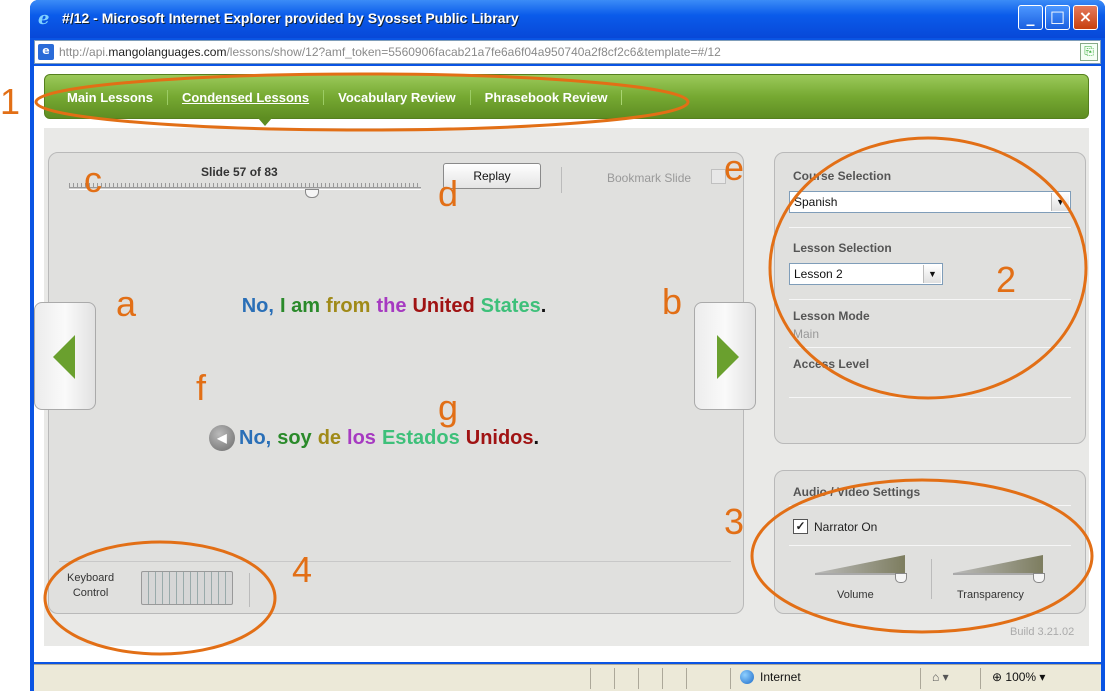  I want to click on zoom-level: ⊕ 100% ▾, so click(1018, 677).